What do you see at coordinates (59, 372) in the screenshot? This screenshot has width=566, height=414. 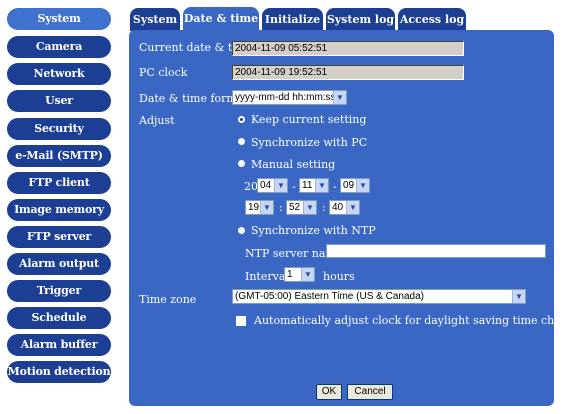 I see `sidebar-item-motion-detection: Motion detection` at bounding box center [59, 372].